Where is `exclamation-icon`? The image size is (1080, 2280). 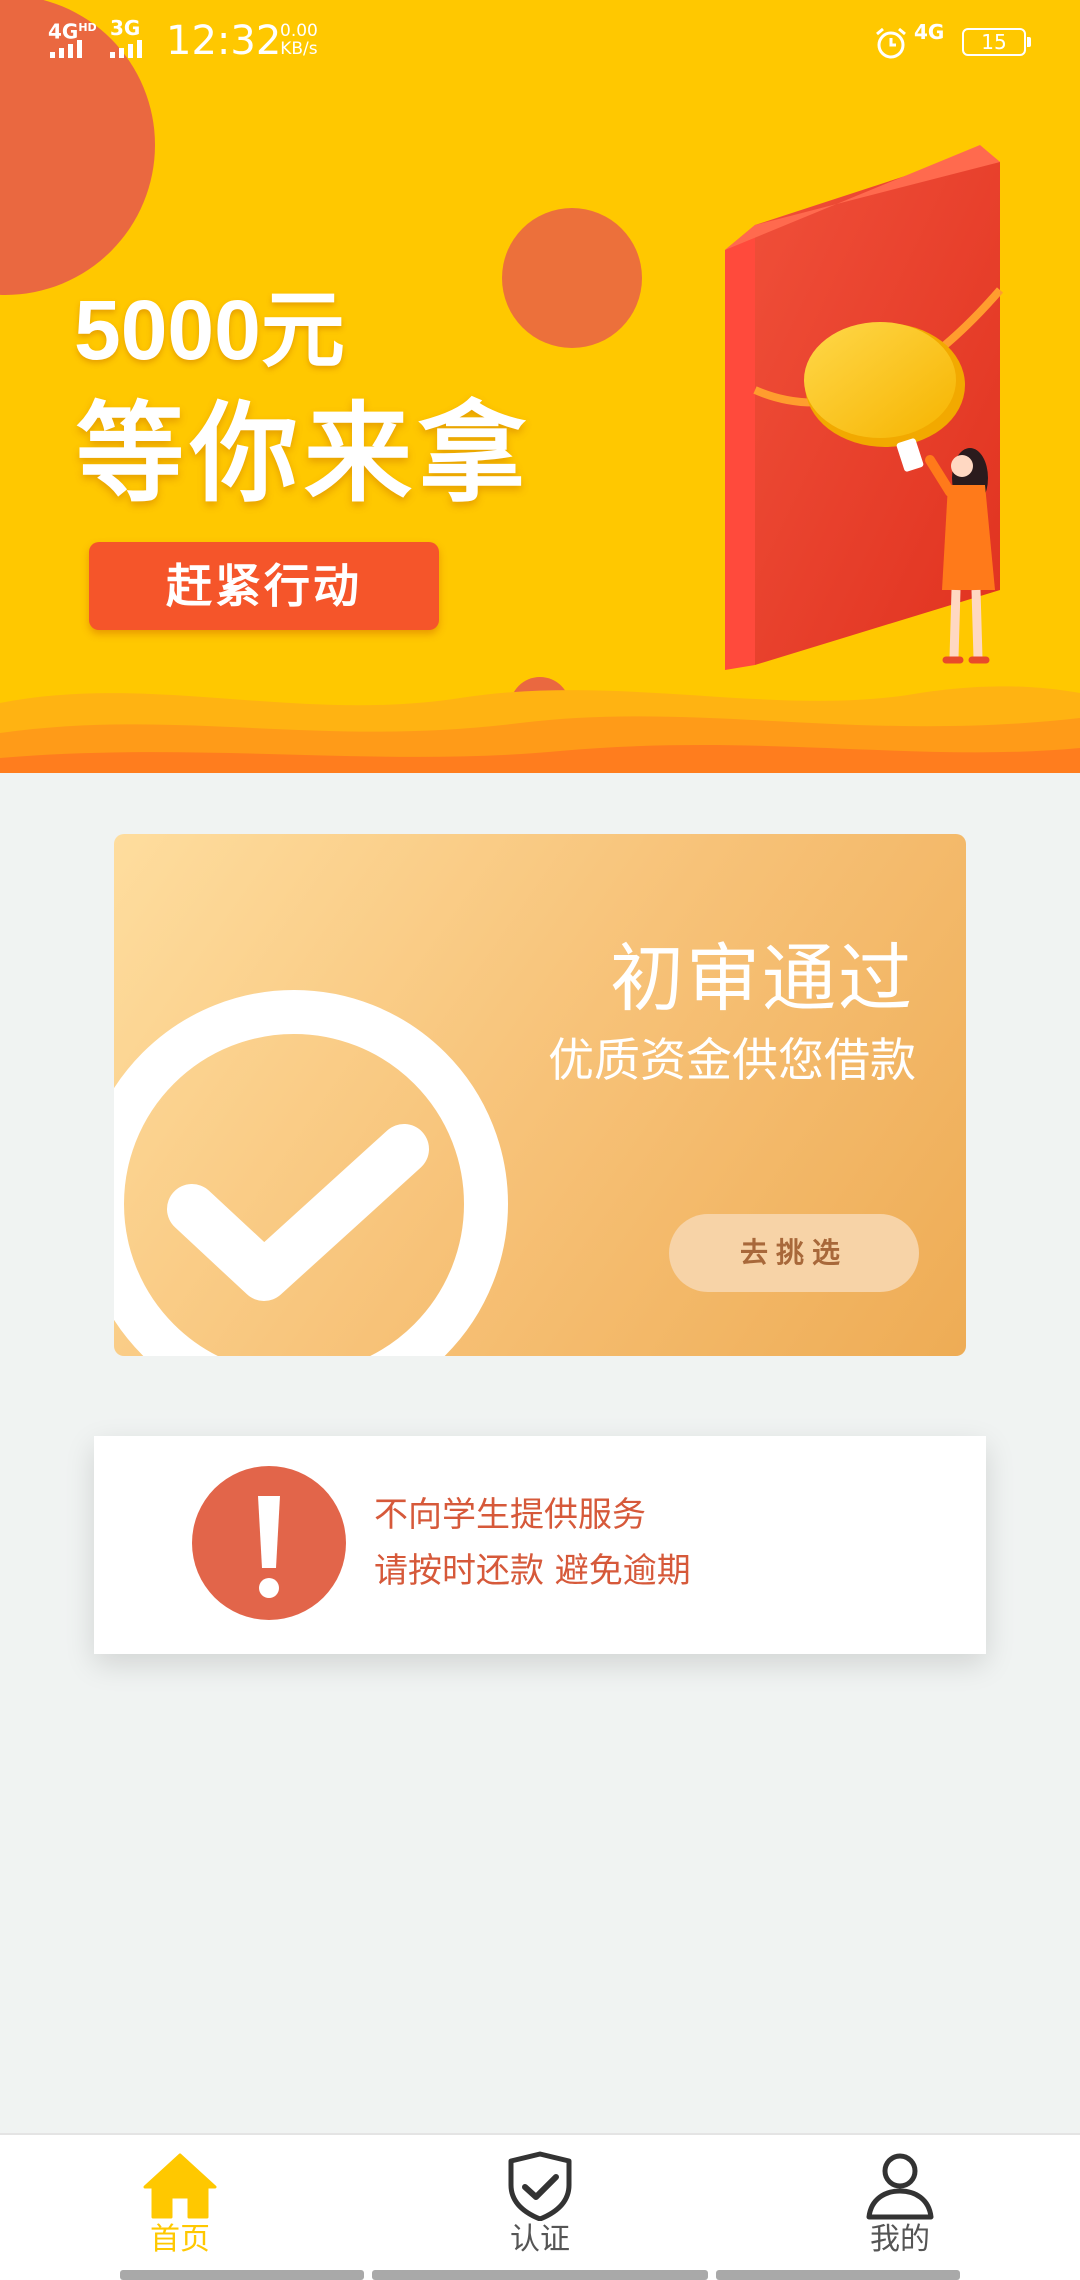 exclamation-icon is located at coordinates (269, 1543).